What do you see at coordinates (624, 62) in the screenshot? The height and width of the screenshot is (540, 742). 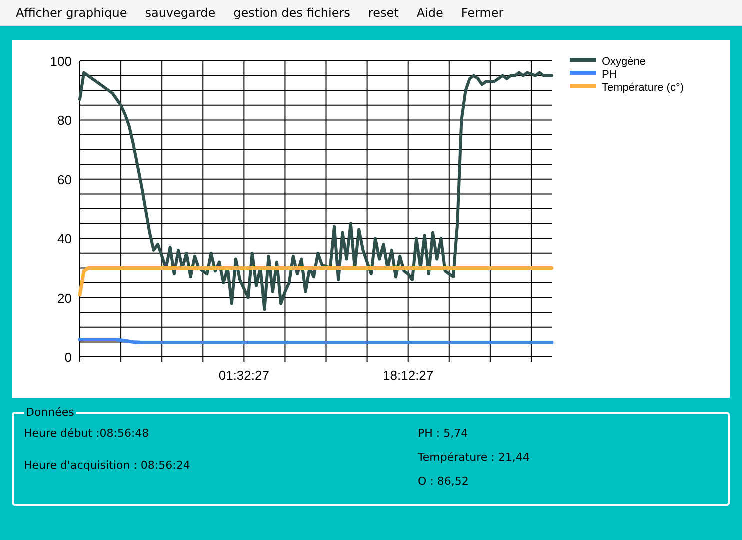 I see `legend-label: Oxygène` at bounding box center [624, 62].